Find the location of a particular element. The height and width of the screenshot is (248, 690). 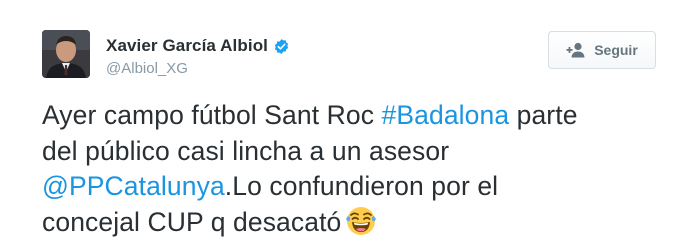

name-row: Xavier García Albiol is located at coordinates (198, 46).